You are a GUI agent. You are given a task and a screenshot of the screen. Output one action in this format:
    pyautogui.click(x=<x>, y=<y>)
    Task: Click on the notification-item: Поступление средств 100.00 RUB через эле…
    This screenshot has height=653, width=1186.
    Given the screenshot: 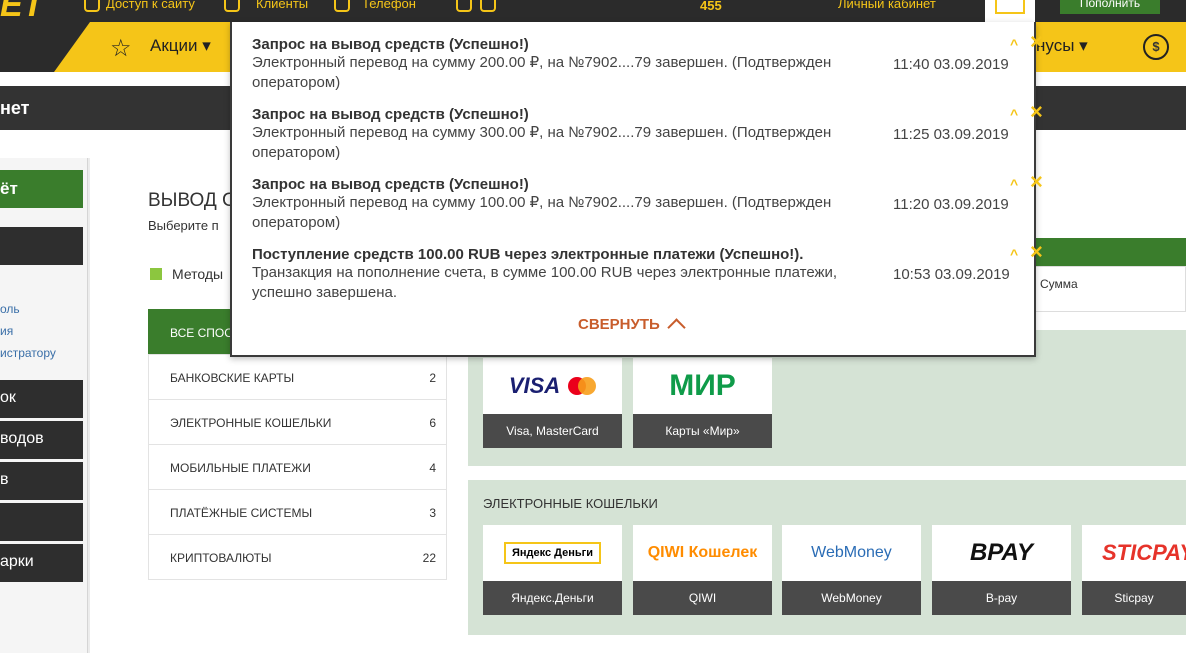 What is the action you would take?
    pyautogui.click(x=647, y=272)
    